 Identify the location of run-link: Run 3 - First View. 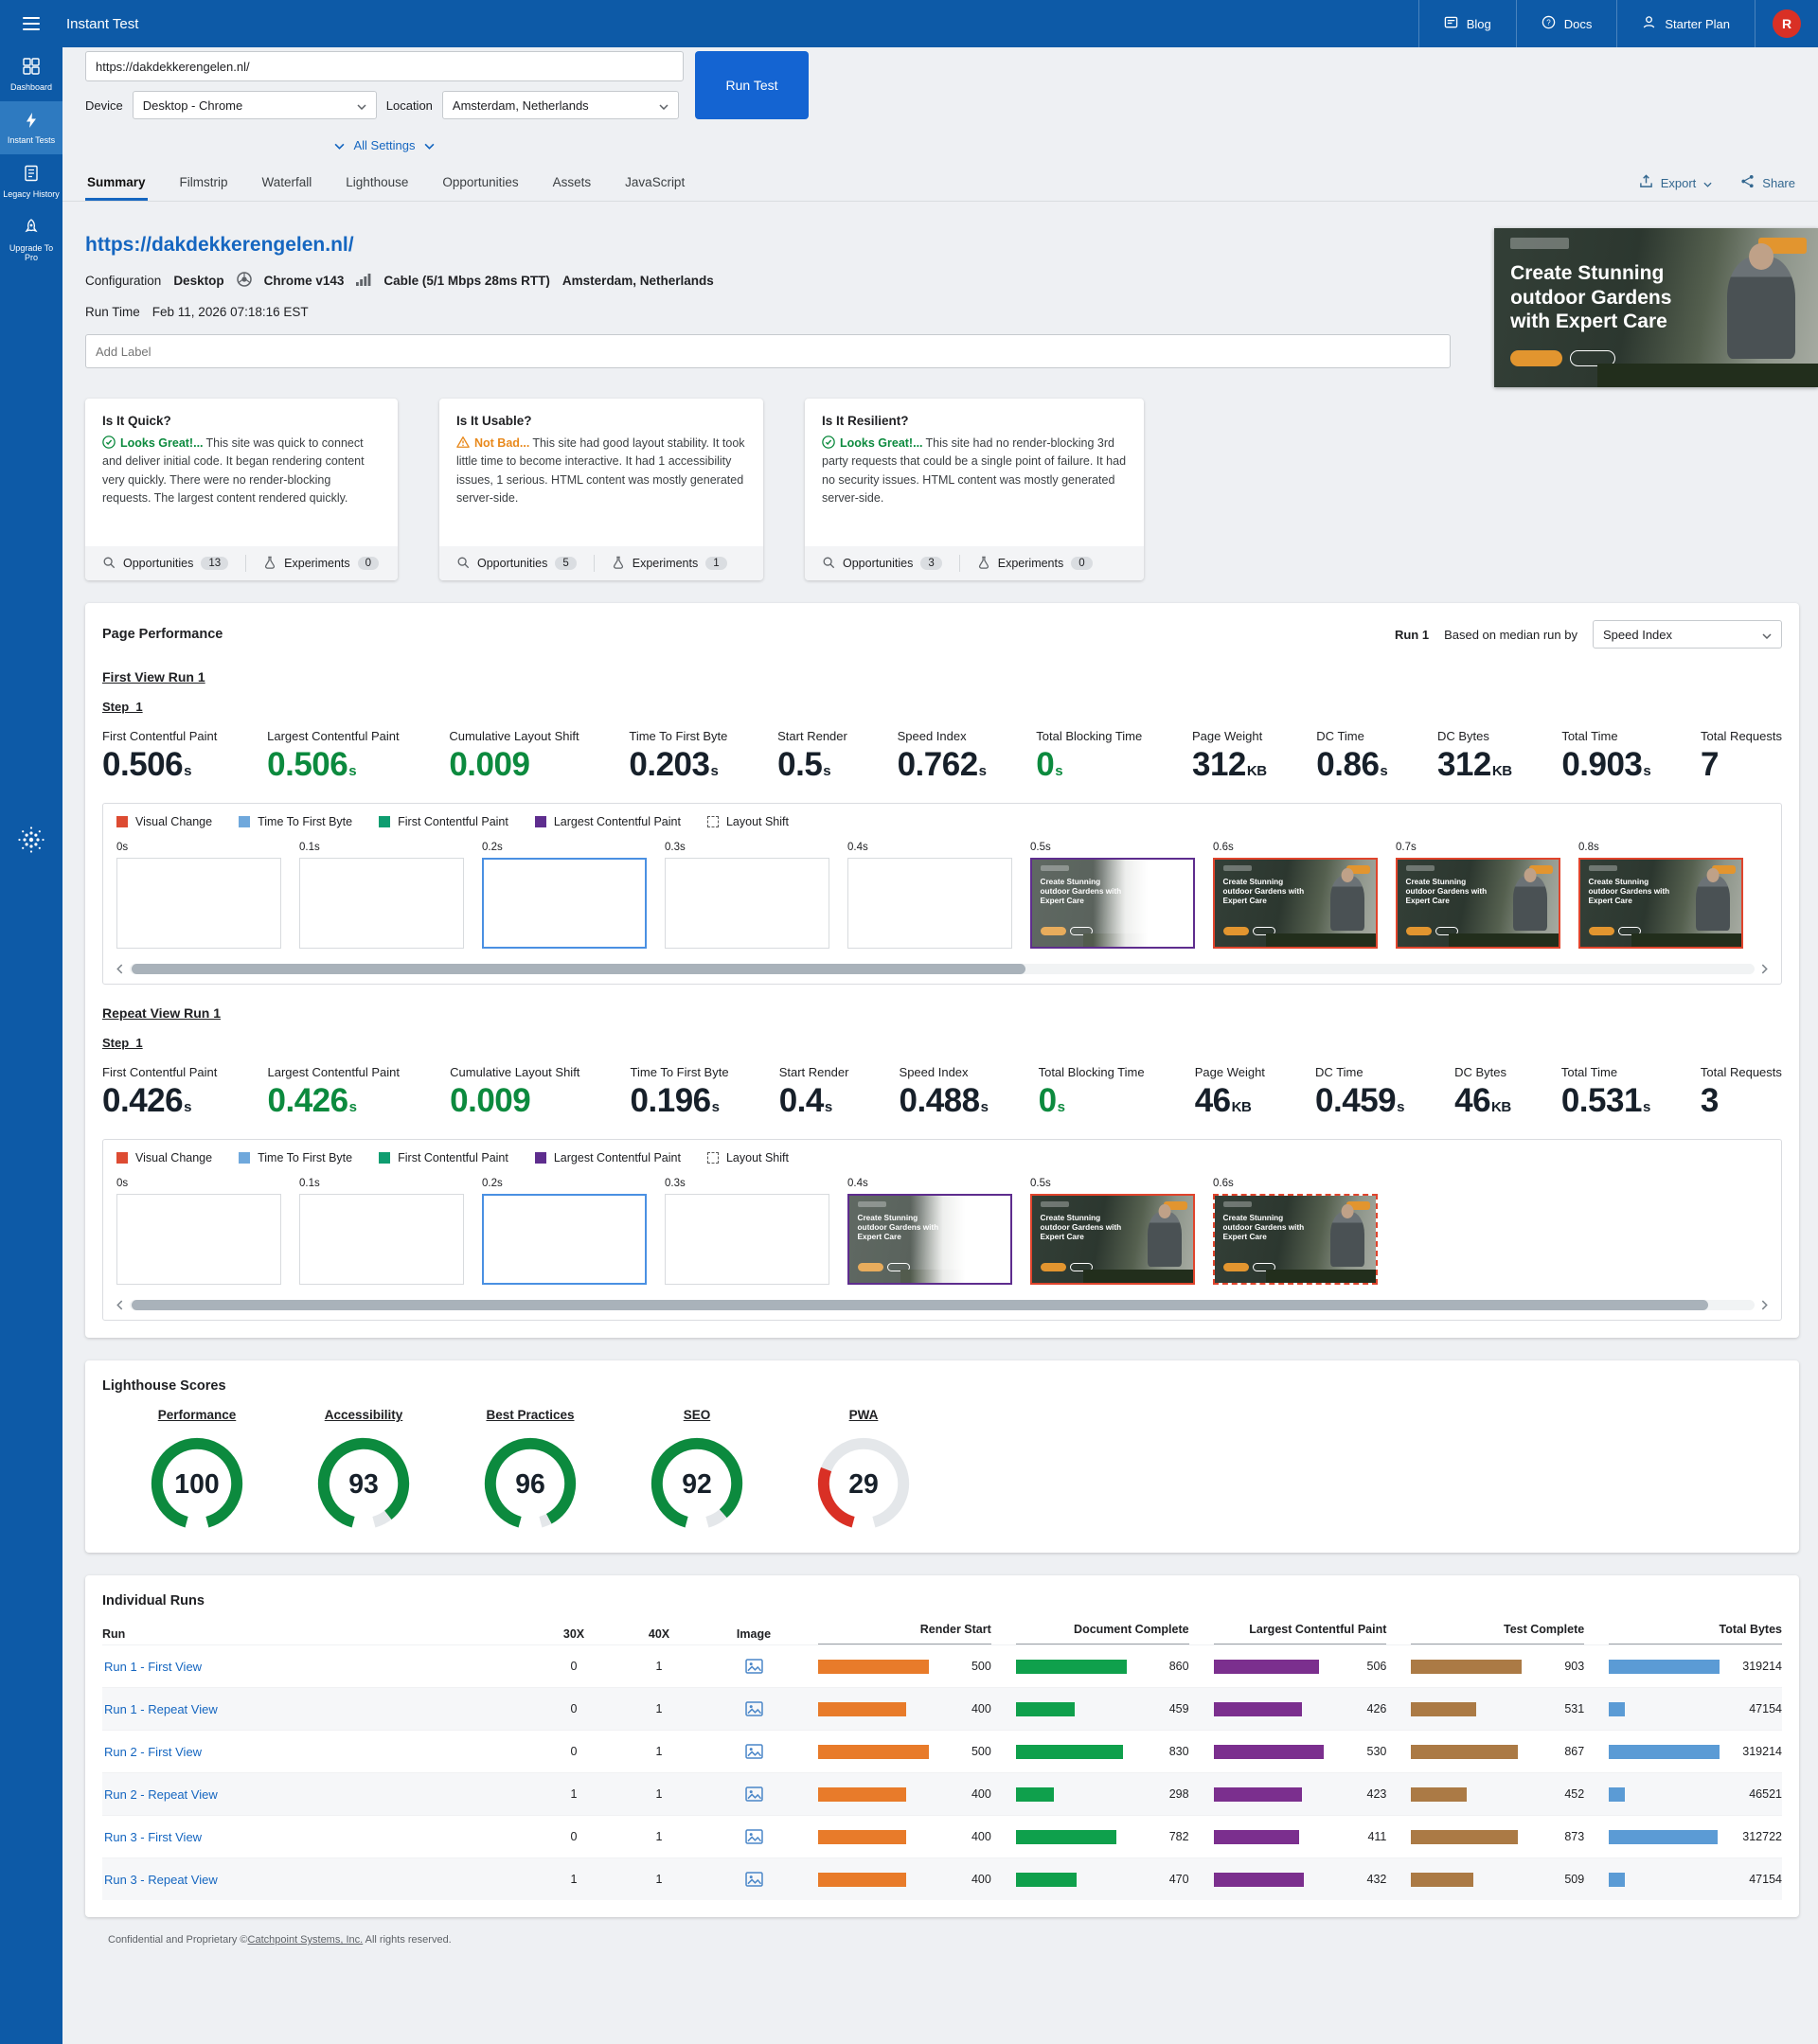
(310, 1837).